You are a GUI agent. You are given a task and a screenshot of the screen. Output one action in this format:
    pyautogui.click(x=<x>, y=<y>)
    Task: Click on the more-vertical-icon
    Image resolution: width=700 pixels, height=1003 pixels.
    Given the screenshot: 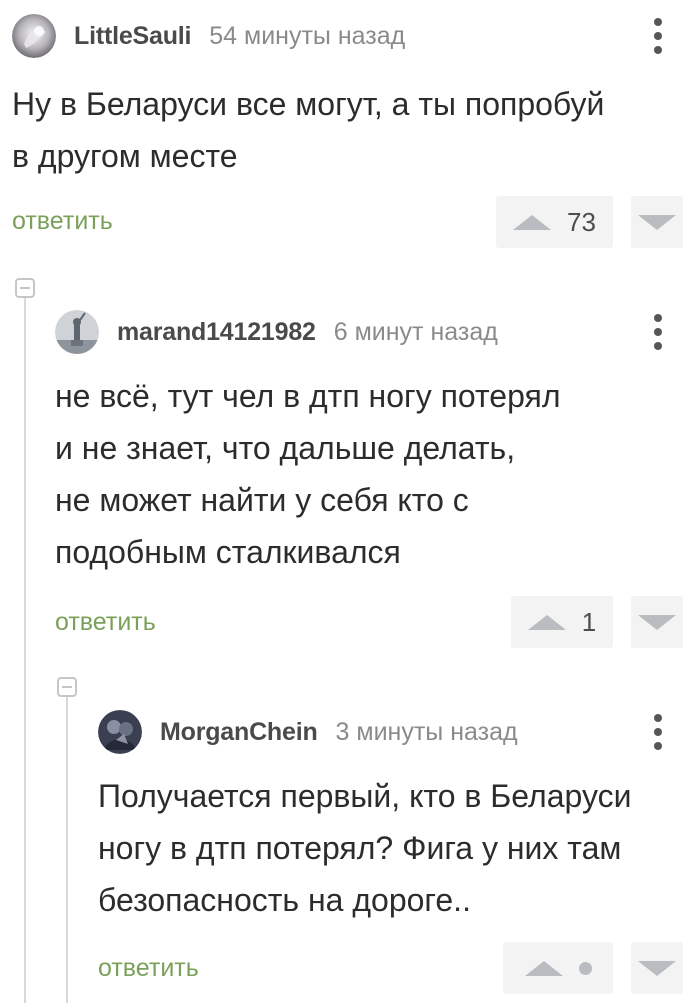 What is the action you would take?
    pyautogui.click(x=658, y=732)
    